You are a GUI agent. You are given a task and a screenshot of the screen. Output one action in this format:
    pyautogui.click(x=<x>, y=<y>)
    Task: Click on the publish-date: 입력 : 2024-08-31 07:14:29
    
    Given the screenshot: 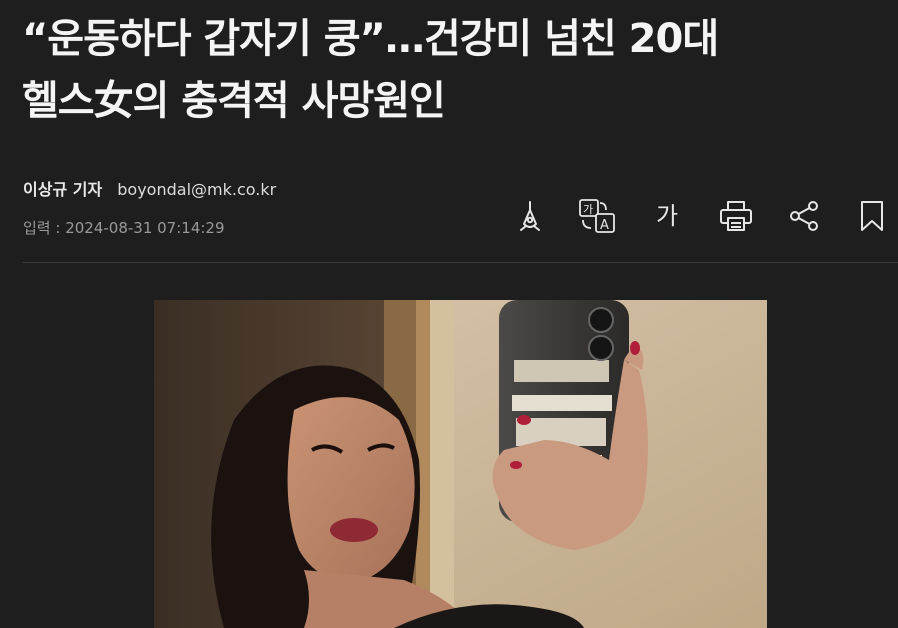 What is the action you would take?
    pyautogui.click(x=124, y=228)
    